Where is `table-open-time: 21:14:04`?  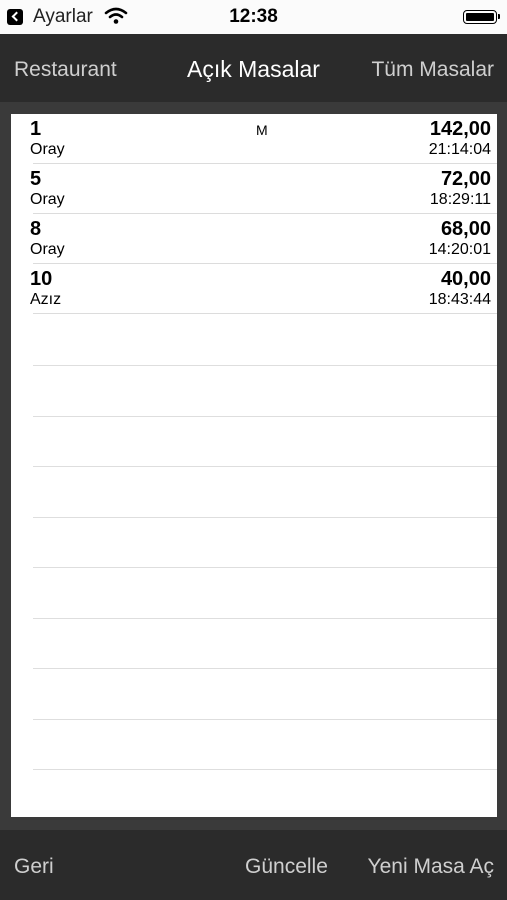 table-open-time: 21:14:04 is located at coordinates (459, 149).